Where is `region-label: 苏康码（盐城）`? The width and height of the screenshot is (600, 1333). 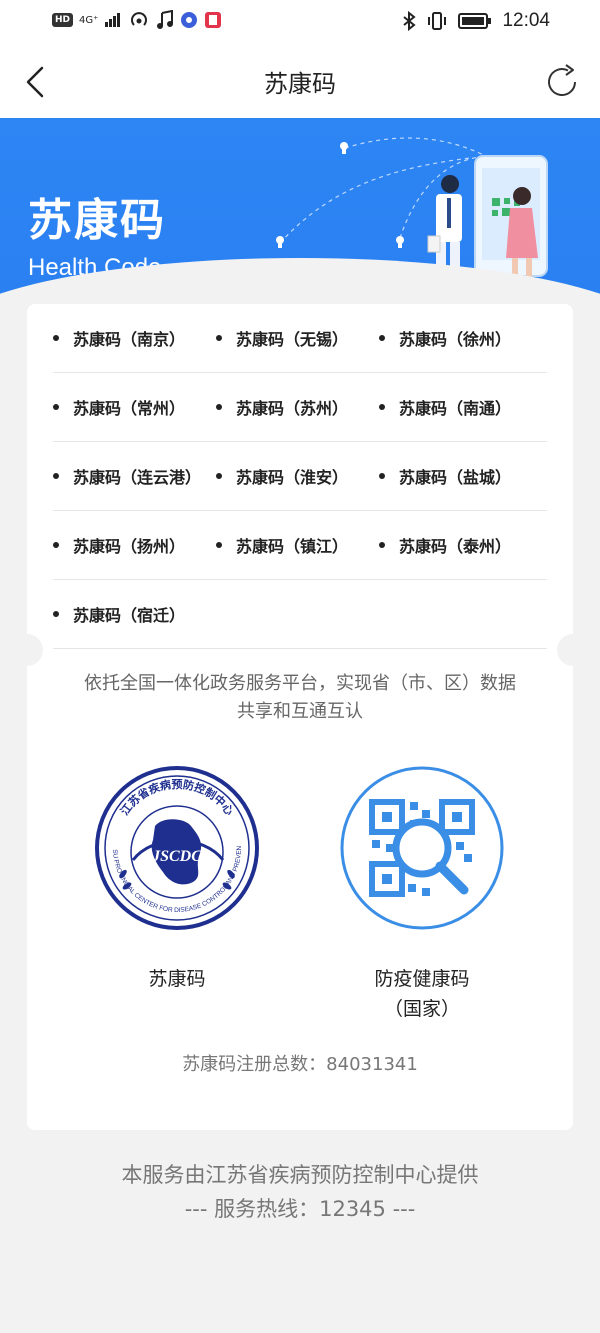
region-label: 苏康码（盐城） is located at coordinates (455, 477).